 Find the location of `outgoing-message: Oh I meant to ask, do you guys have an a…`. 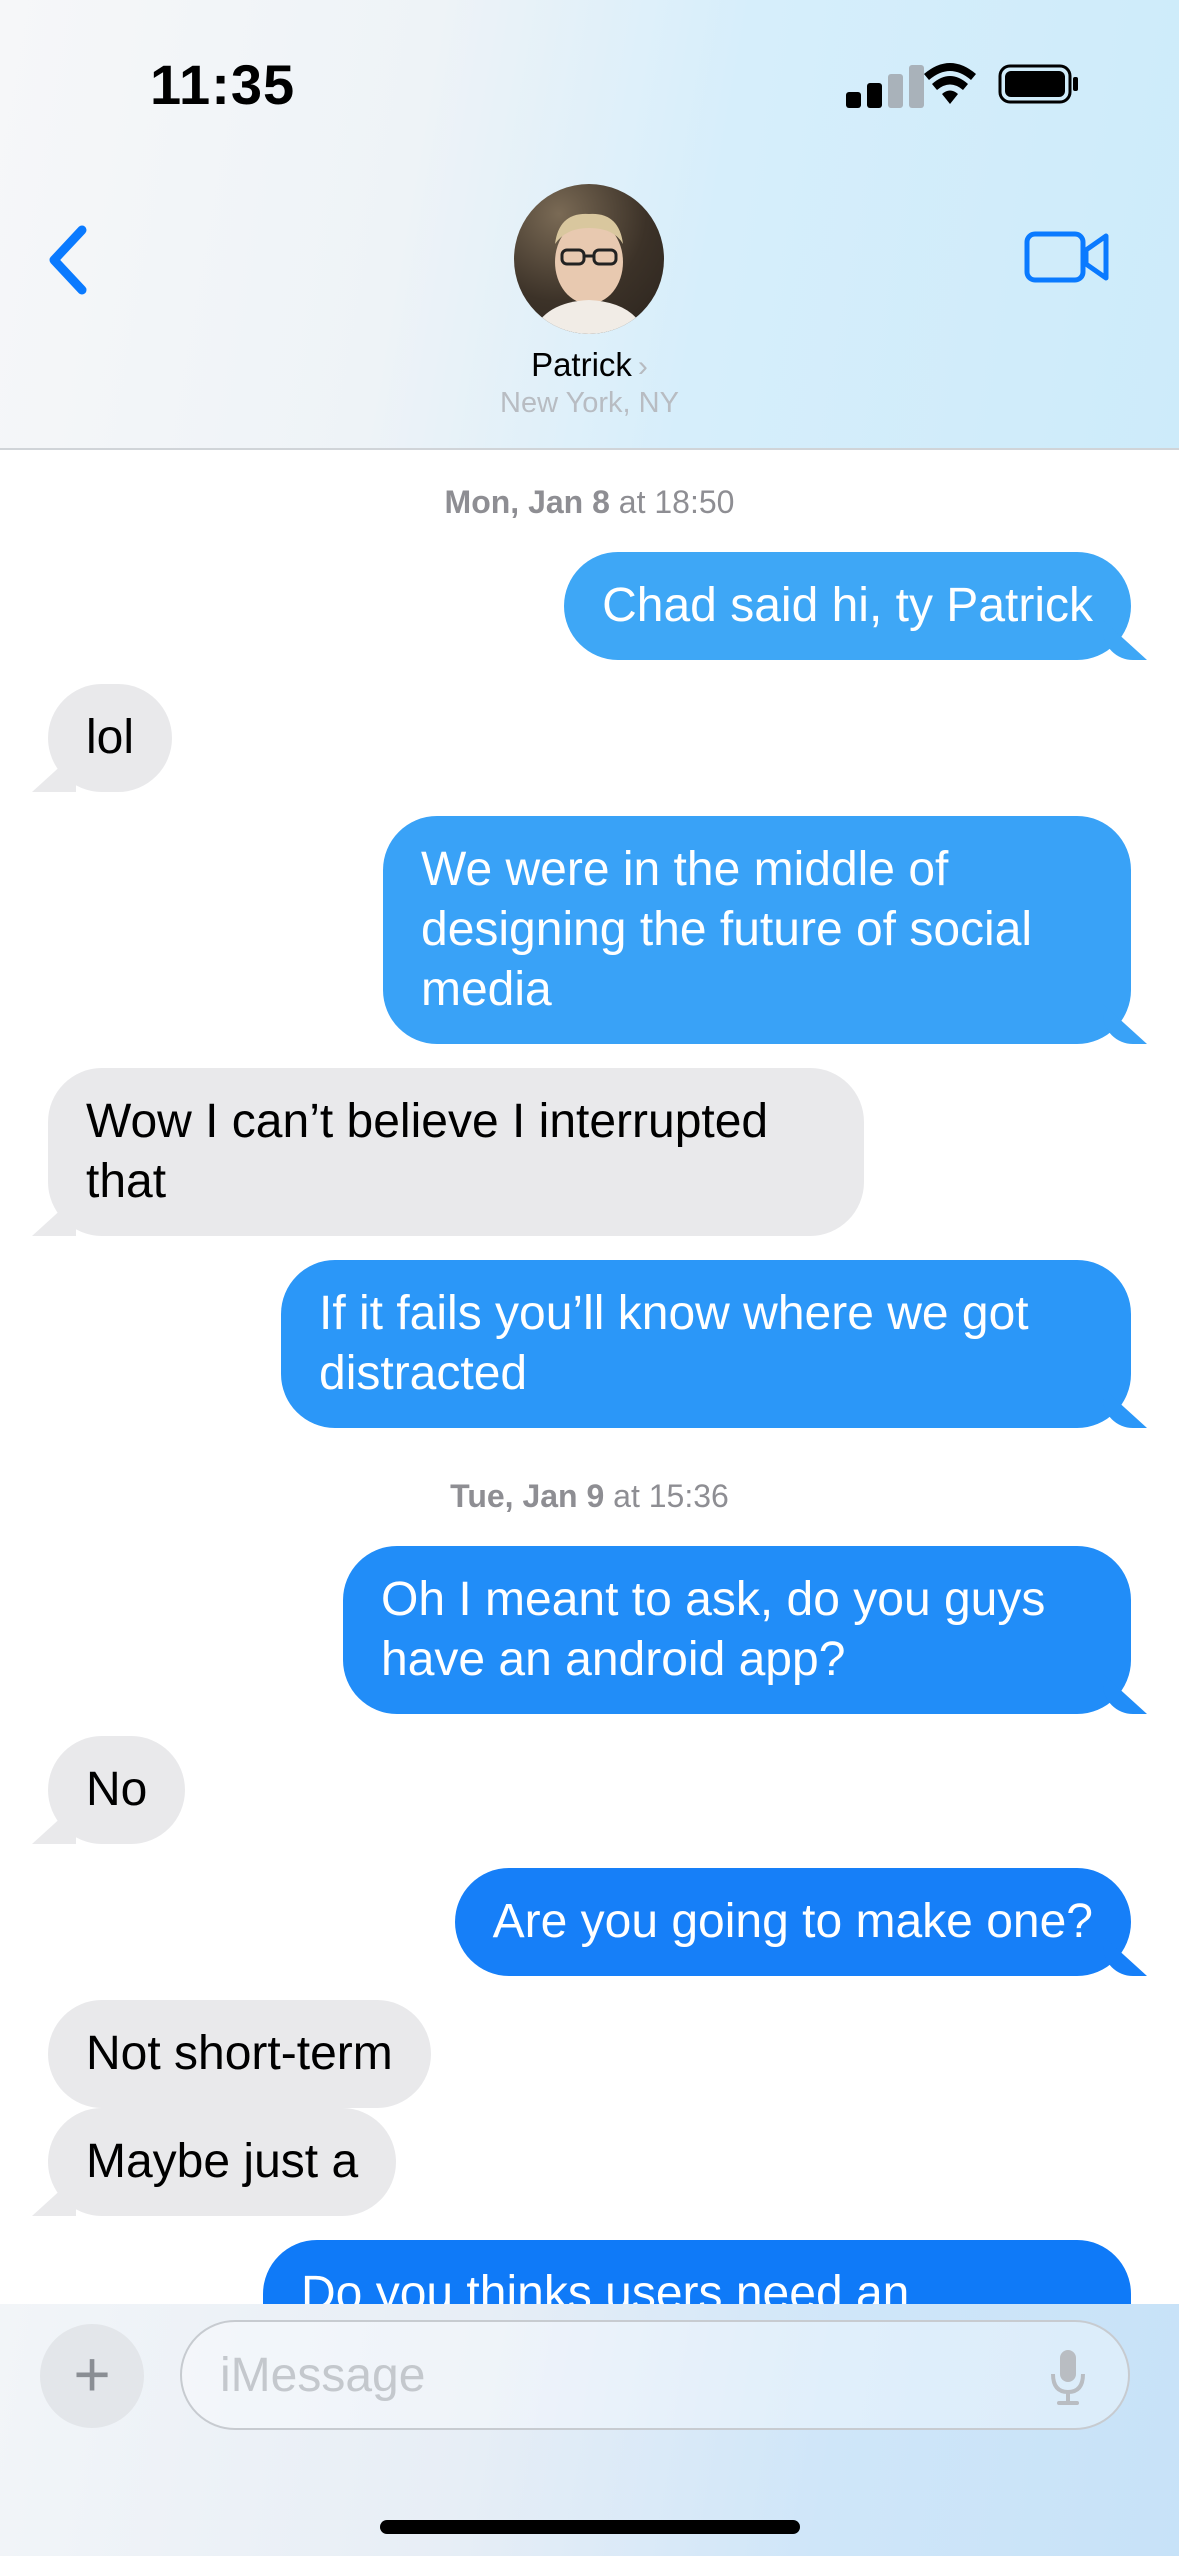

outgoing-message: Oh I meant to ask, do you guys have an a… is located at coordinates (737, 1630).